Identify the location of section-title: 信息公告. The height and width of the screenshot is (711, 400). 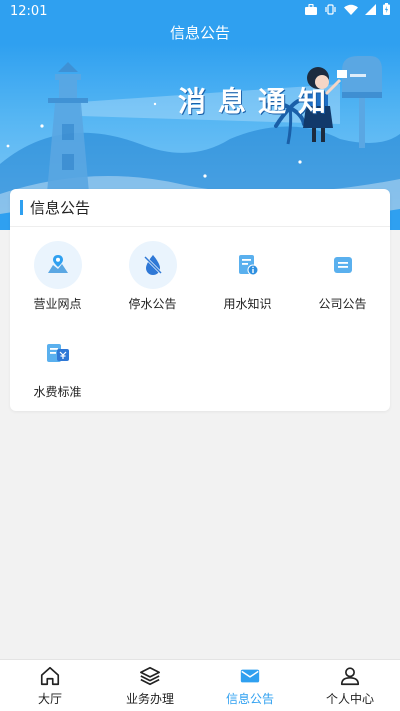
(60, 208).